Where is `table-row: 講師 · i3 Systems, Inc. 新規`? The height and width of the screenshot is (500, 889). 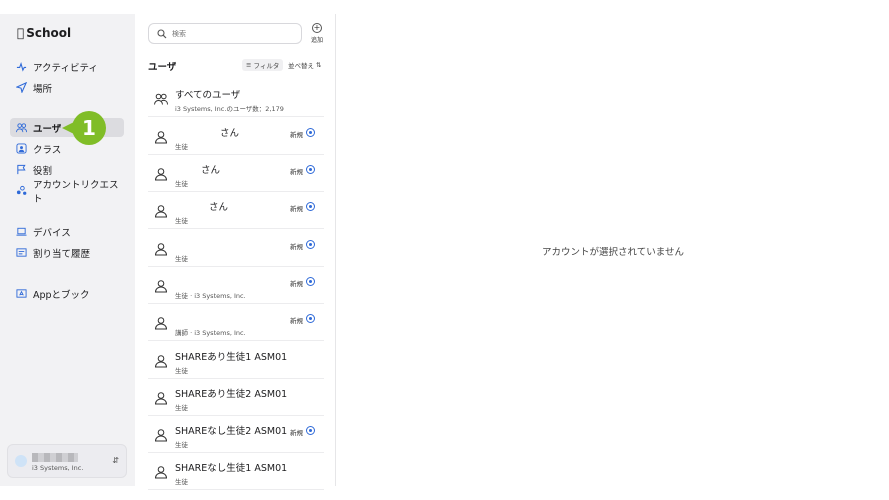 table-row: 講師 · i3 Systems, Inc. 新規 is located at coordinates (236, 322).